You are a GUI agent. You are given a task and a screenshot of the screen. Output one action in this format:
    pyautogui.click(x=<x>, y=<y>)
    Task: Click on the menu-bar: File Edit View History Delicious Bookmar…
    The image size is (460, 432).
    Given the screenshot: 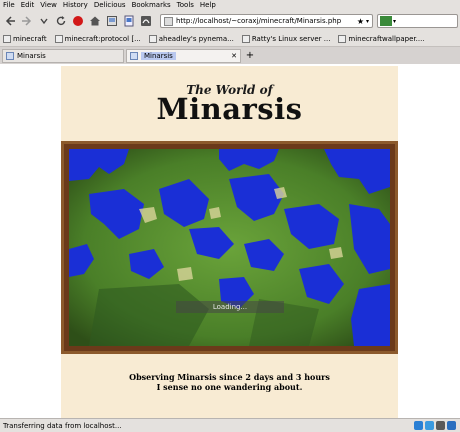 What is the action you would take?
    pyautogui.click(x=230, y=5)
    